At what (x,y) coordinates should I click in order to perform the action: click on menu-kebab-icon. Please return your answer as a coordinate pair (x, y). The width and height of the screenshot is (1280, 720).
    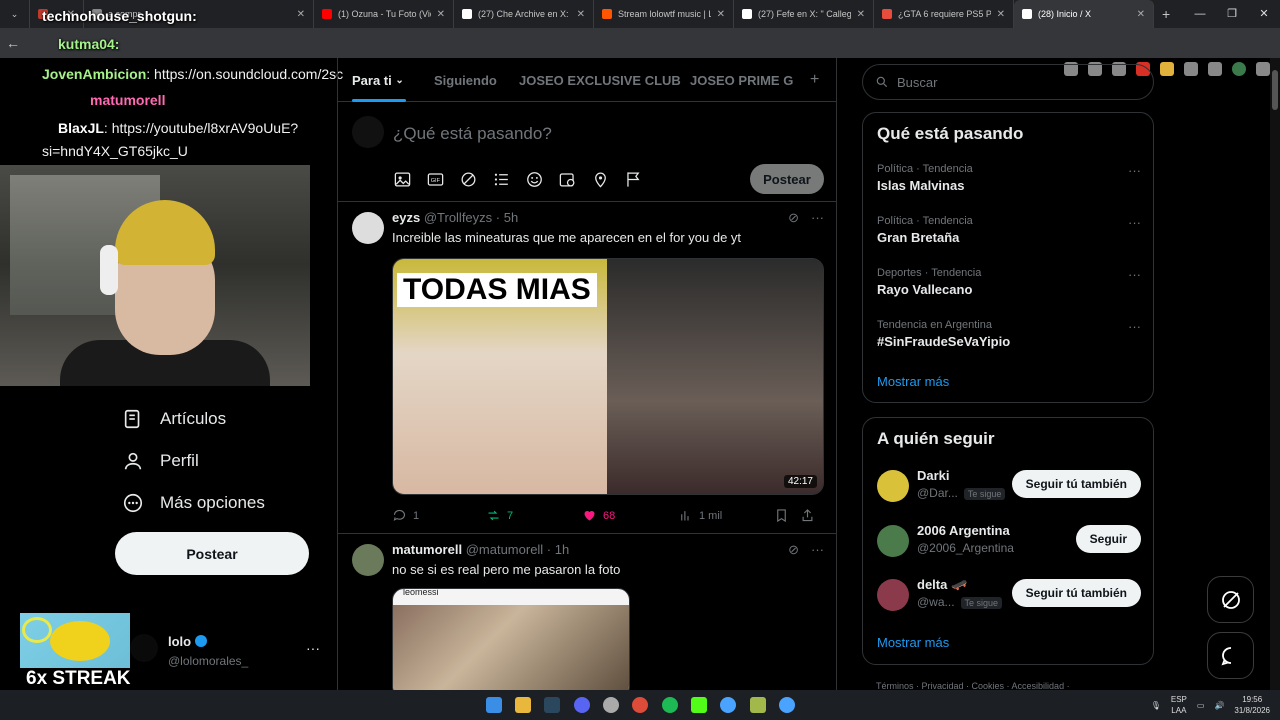
    Looking at the image, I should click on (1263, 69).